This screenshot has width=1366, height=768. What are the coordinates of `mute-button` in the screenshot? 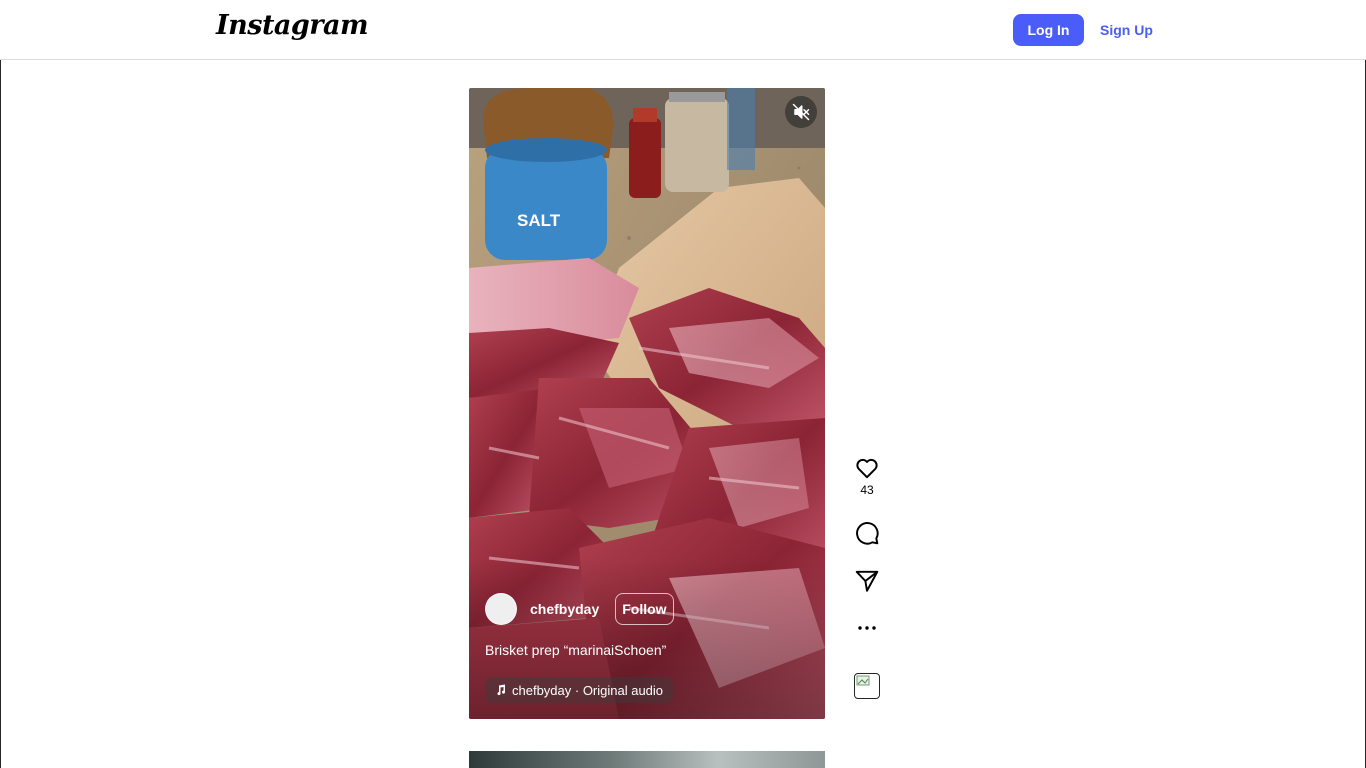 It's located at (801, 112).